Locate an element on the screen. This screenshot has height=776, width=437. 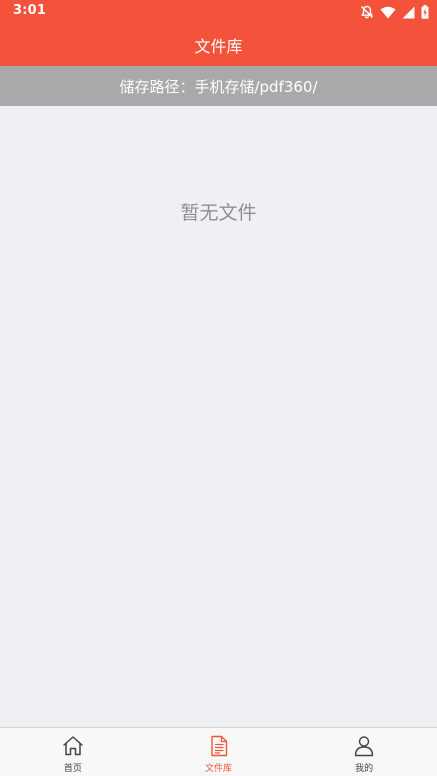
status-bar: 3:01 is located at coordinates (218, 12).